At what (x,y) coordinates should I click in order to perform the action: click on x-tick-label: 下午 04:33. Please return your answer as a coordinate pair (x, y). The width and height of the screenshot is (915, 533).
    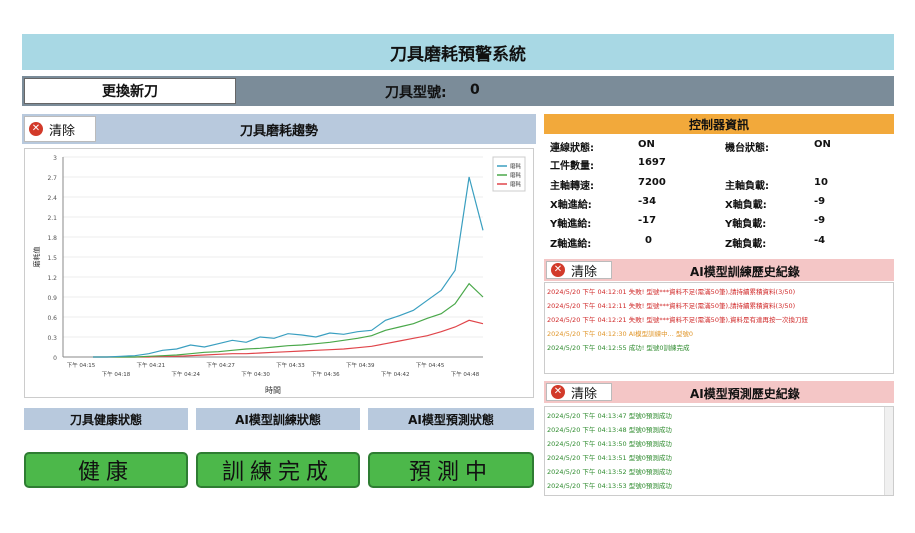
    Looking at the image, I should click on (290, 365).